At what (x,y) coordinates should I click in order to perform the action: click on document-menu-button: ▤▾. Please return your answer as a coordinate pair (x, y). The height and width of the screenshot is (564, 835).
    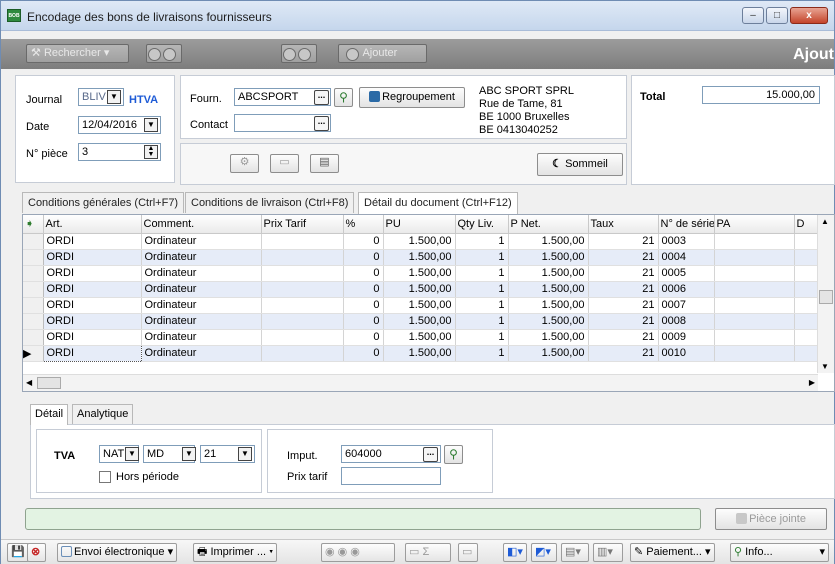
    Looking at the image, I should click on (575, 552).